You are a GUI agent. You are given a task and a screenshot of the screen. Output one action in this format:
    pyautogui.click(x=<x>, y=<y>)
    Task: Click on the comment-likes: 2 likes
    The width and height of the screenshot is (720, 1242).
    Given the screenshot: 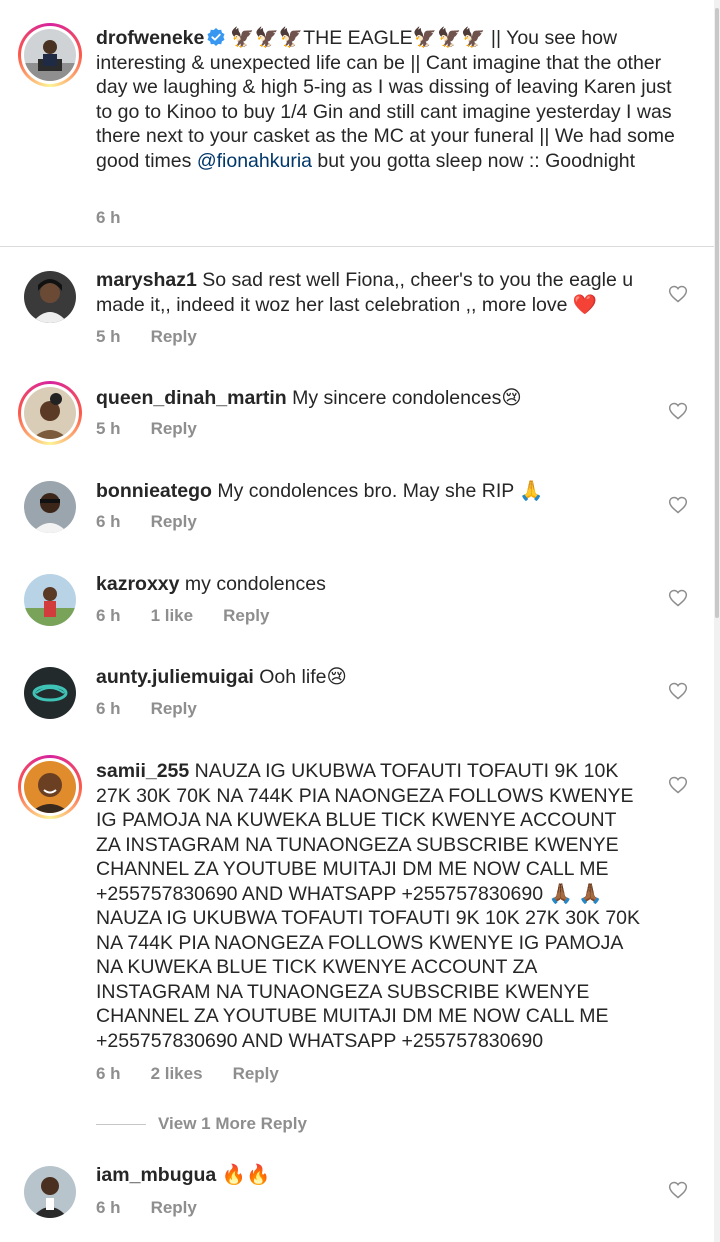 What is the action you would take?
    pyautogui.click(x=177, y=1073)
    